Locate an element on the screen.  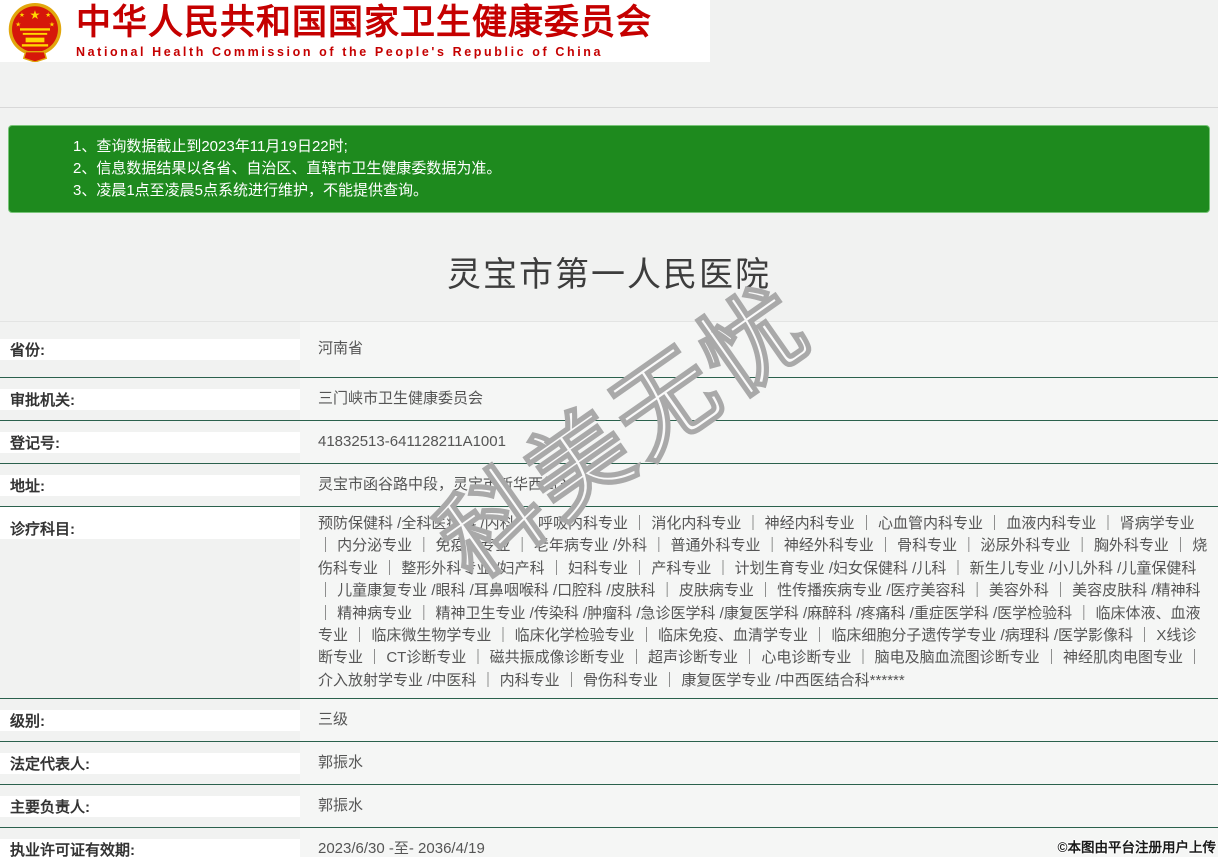
header-divider is located at coordinates (609, 107).